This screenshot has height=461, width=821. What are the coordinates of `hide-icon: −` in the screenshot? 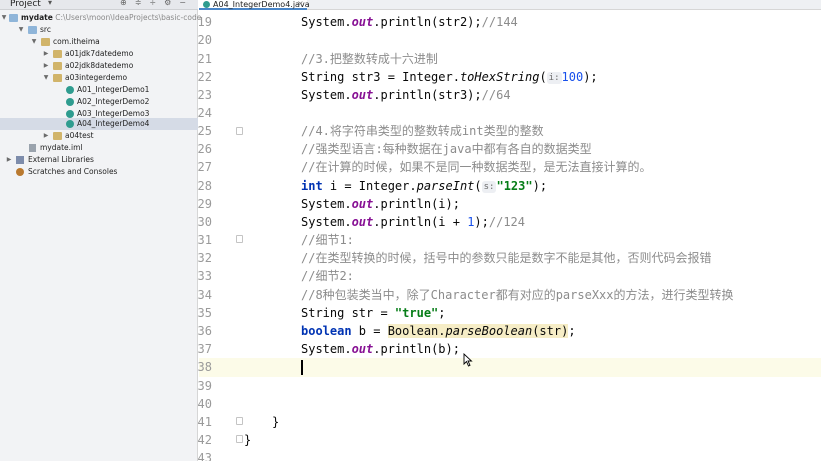 It's located at (182, 4).